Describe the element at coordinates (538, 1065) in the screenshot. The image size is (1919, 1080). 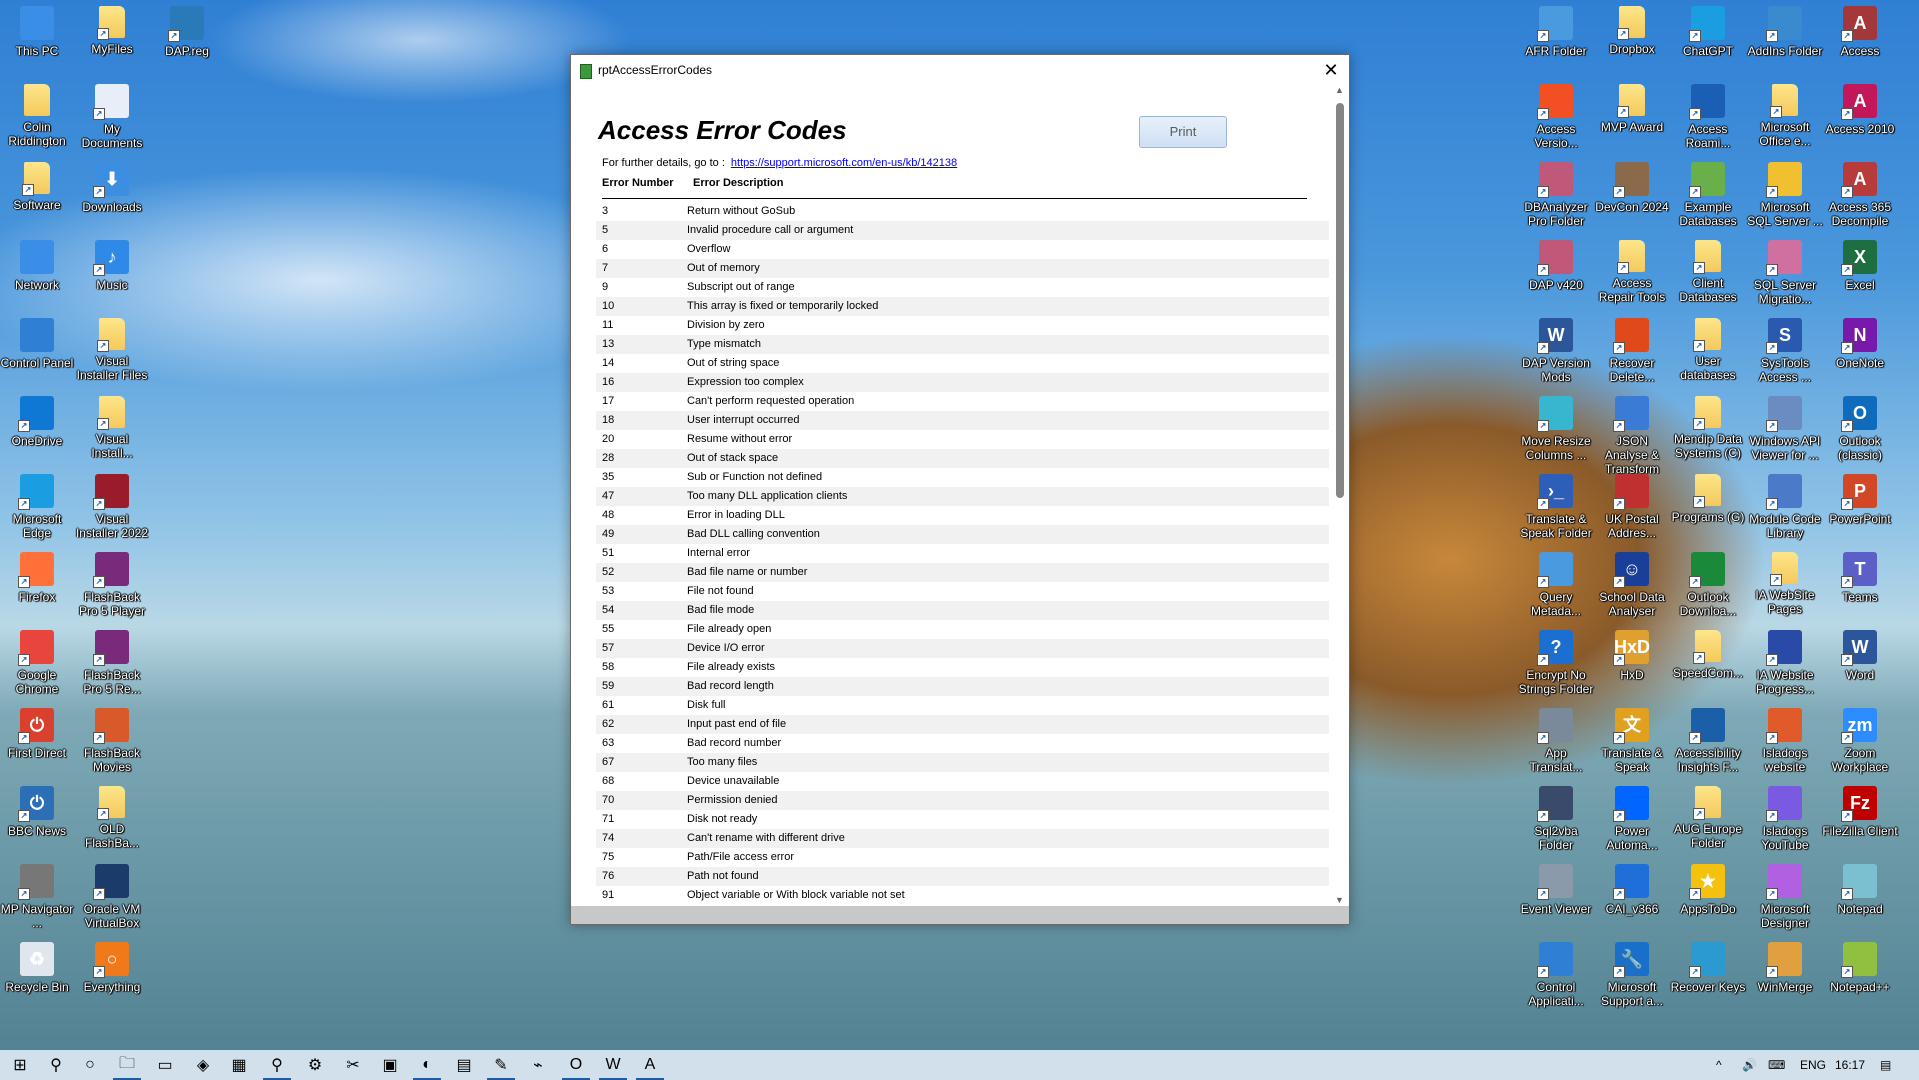
I see `resource-monitor-taskbar: ⌁` at that location.